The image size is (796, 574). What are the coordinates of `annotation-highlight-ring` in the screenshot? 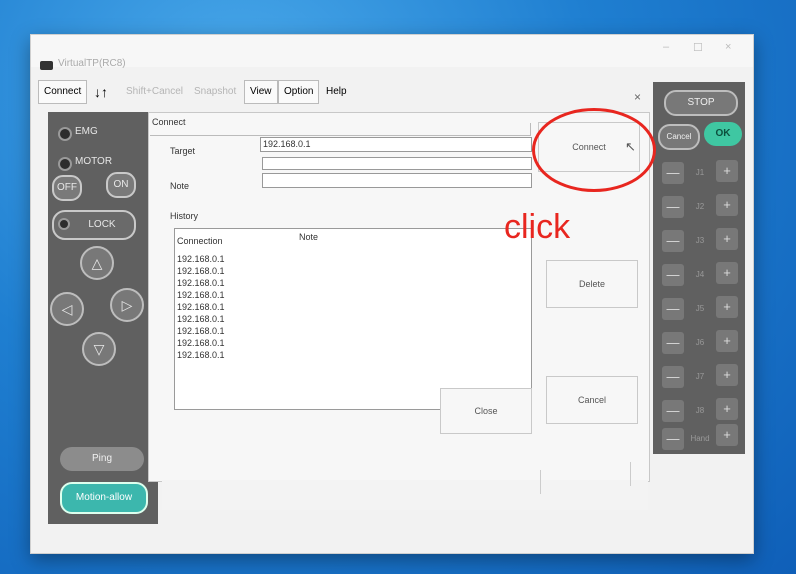 It's located at (594, 150).